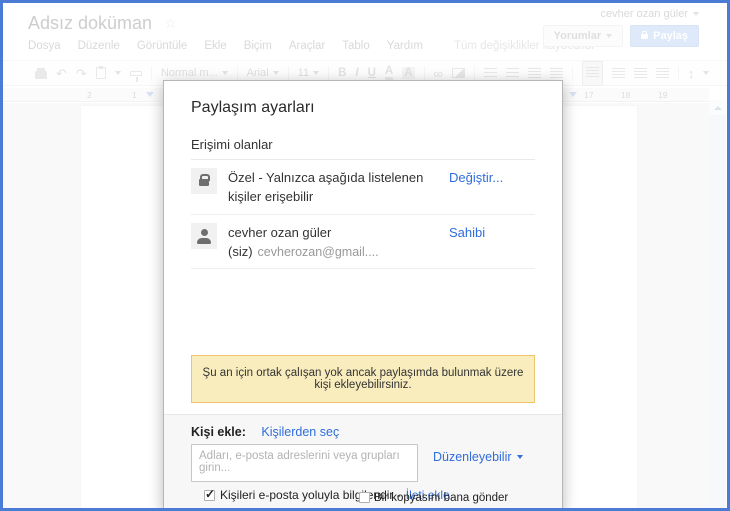  Describe the element at coordinates (478, 463) in the screenshot. I see `permission-dropdown: Düzenleyebilir` at that location.